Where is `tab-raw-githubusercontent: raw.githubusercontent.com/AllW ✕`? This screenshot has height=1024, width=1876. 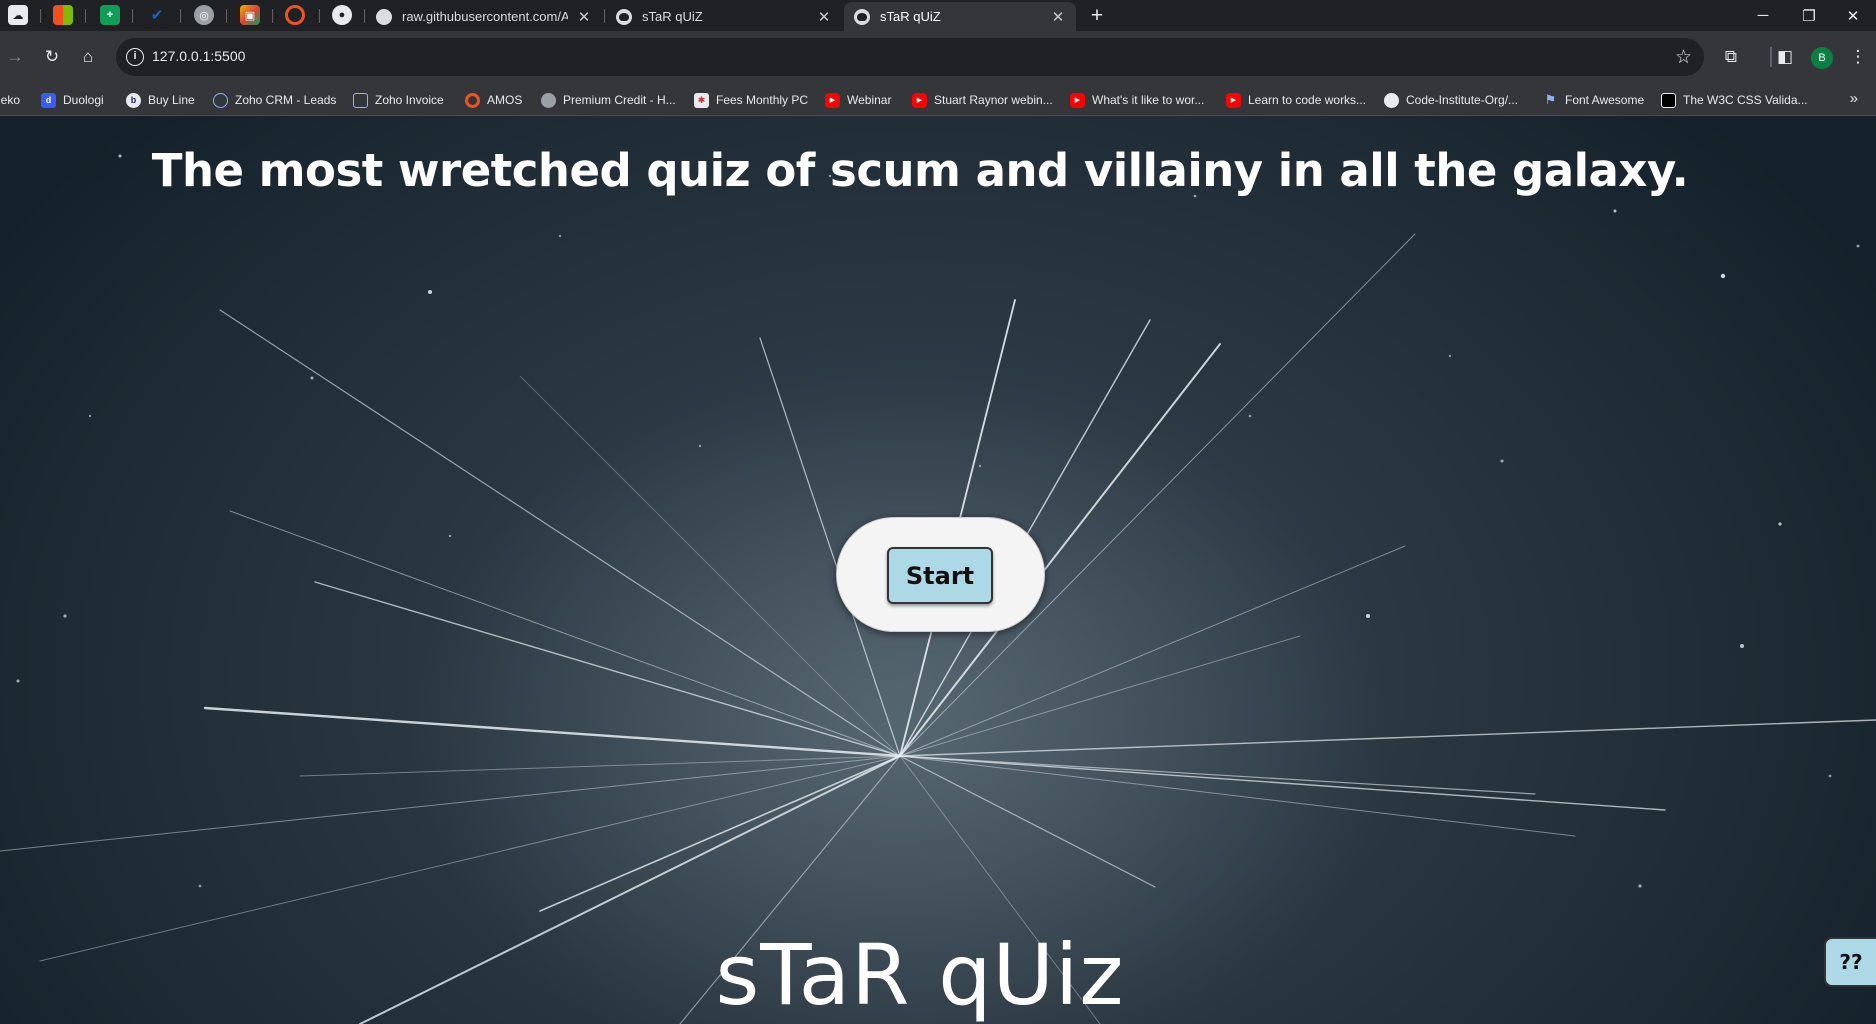 tab-raw-githubusercontent: raw.githubusercontent.com/AllW ✕ is located at coordinates (484, 16).